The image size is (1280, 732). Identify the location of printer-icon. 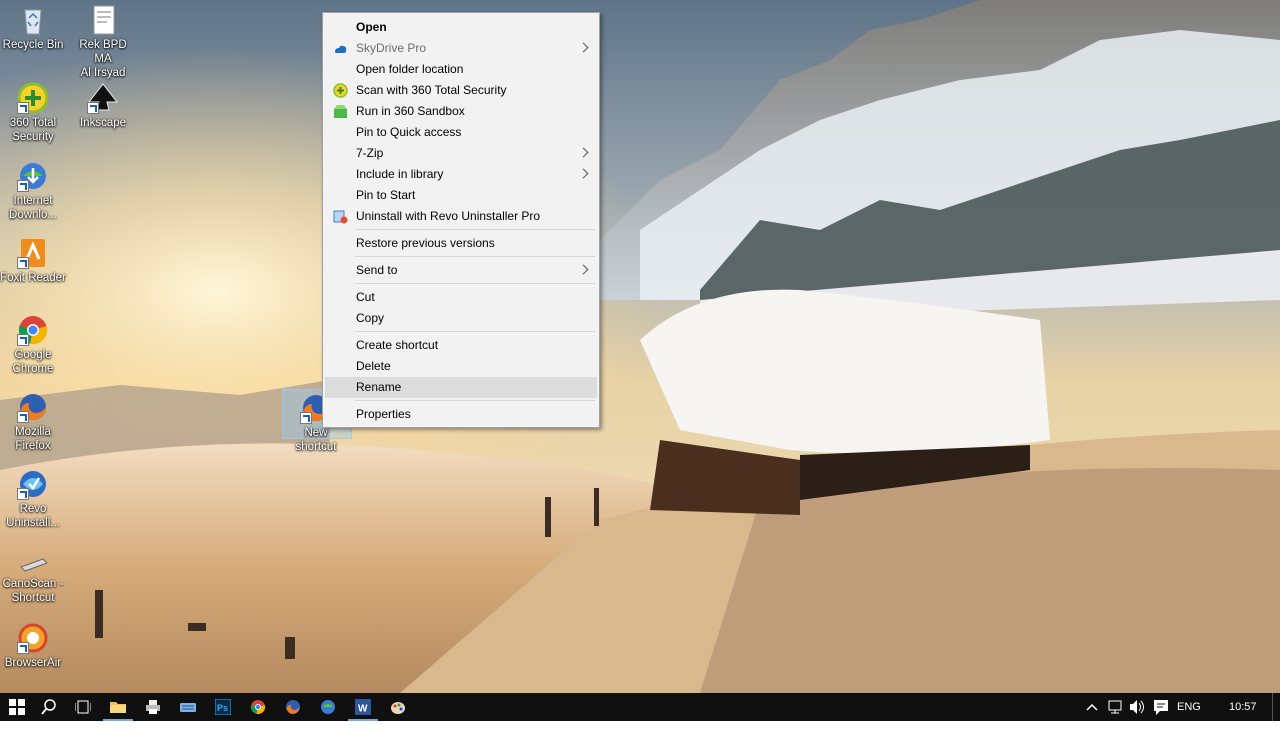
(153, 707).